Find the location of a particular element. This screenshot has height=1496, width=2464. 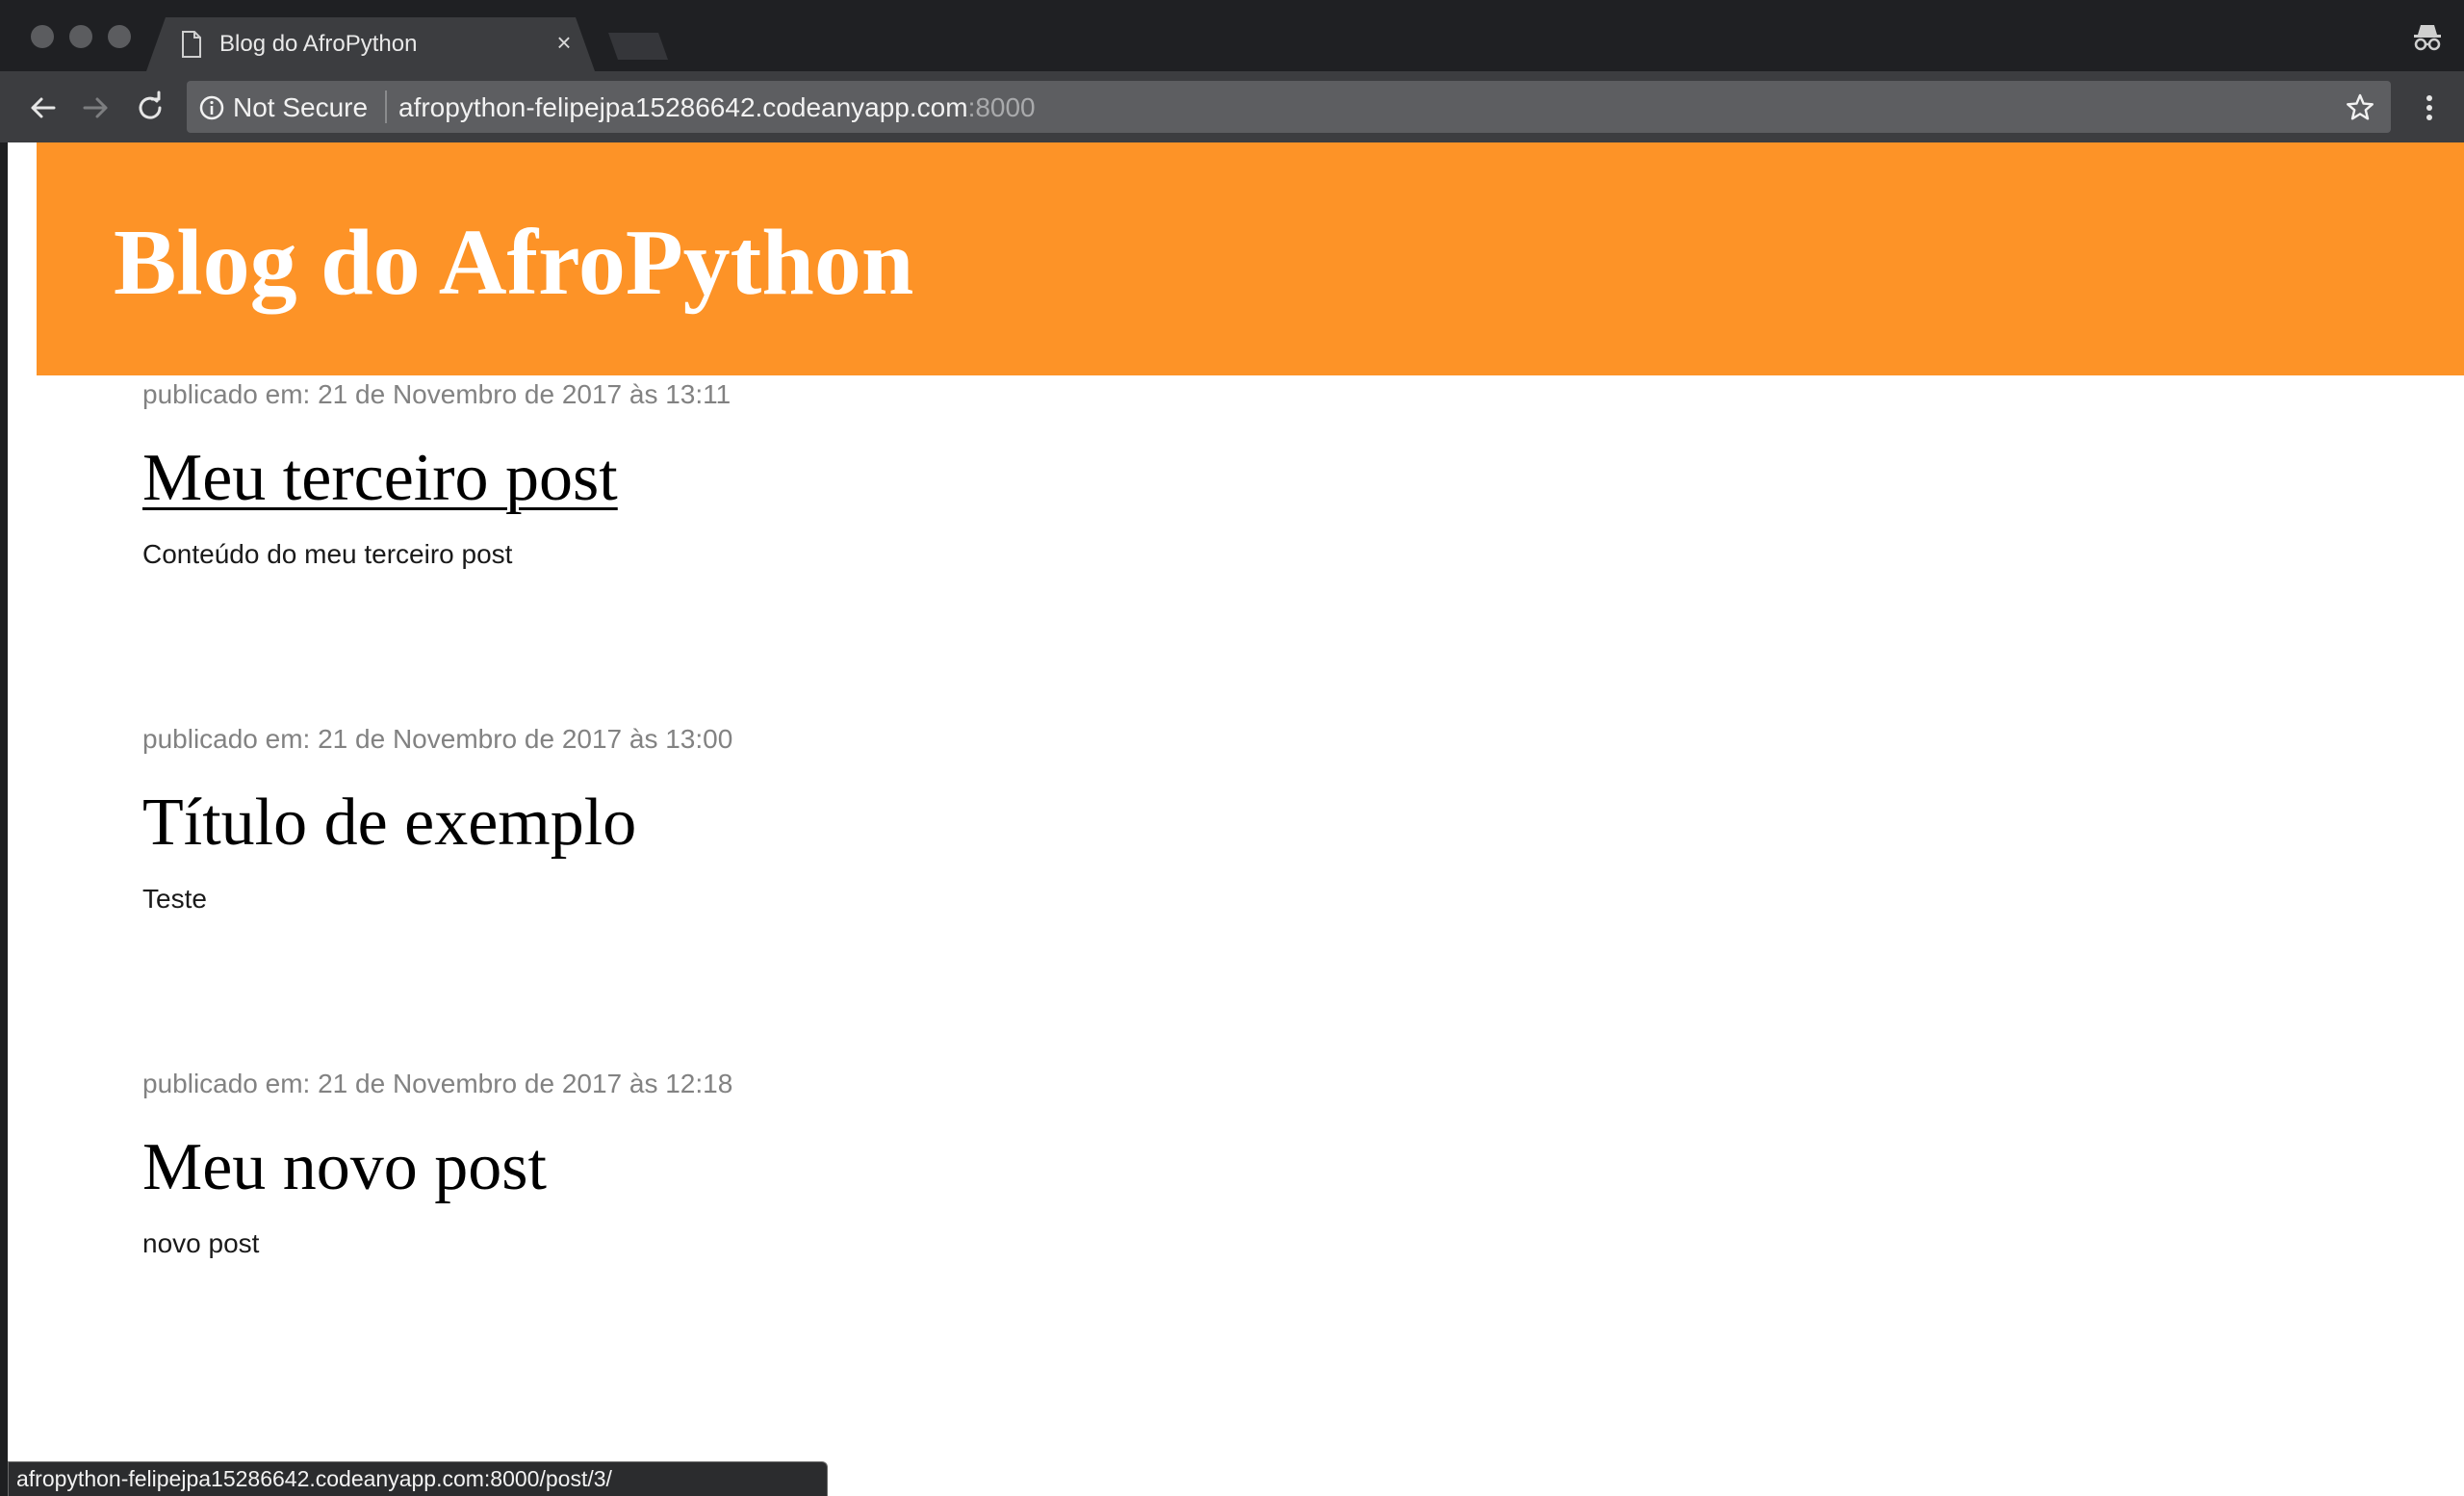

post-body: Teste is located at coordinates (174, 899).